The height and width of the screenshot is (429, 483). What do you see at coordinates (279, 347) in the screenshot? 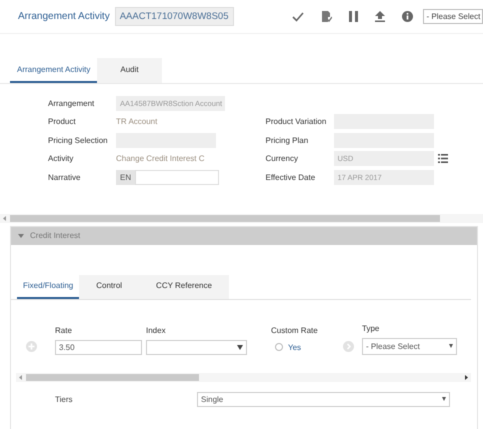
I see `radio-button` at bounding box center [279, 347].